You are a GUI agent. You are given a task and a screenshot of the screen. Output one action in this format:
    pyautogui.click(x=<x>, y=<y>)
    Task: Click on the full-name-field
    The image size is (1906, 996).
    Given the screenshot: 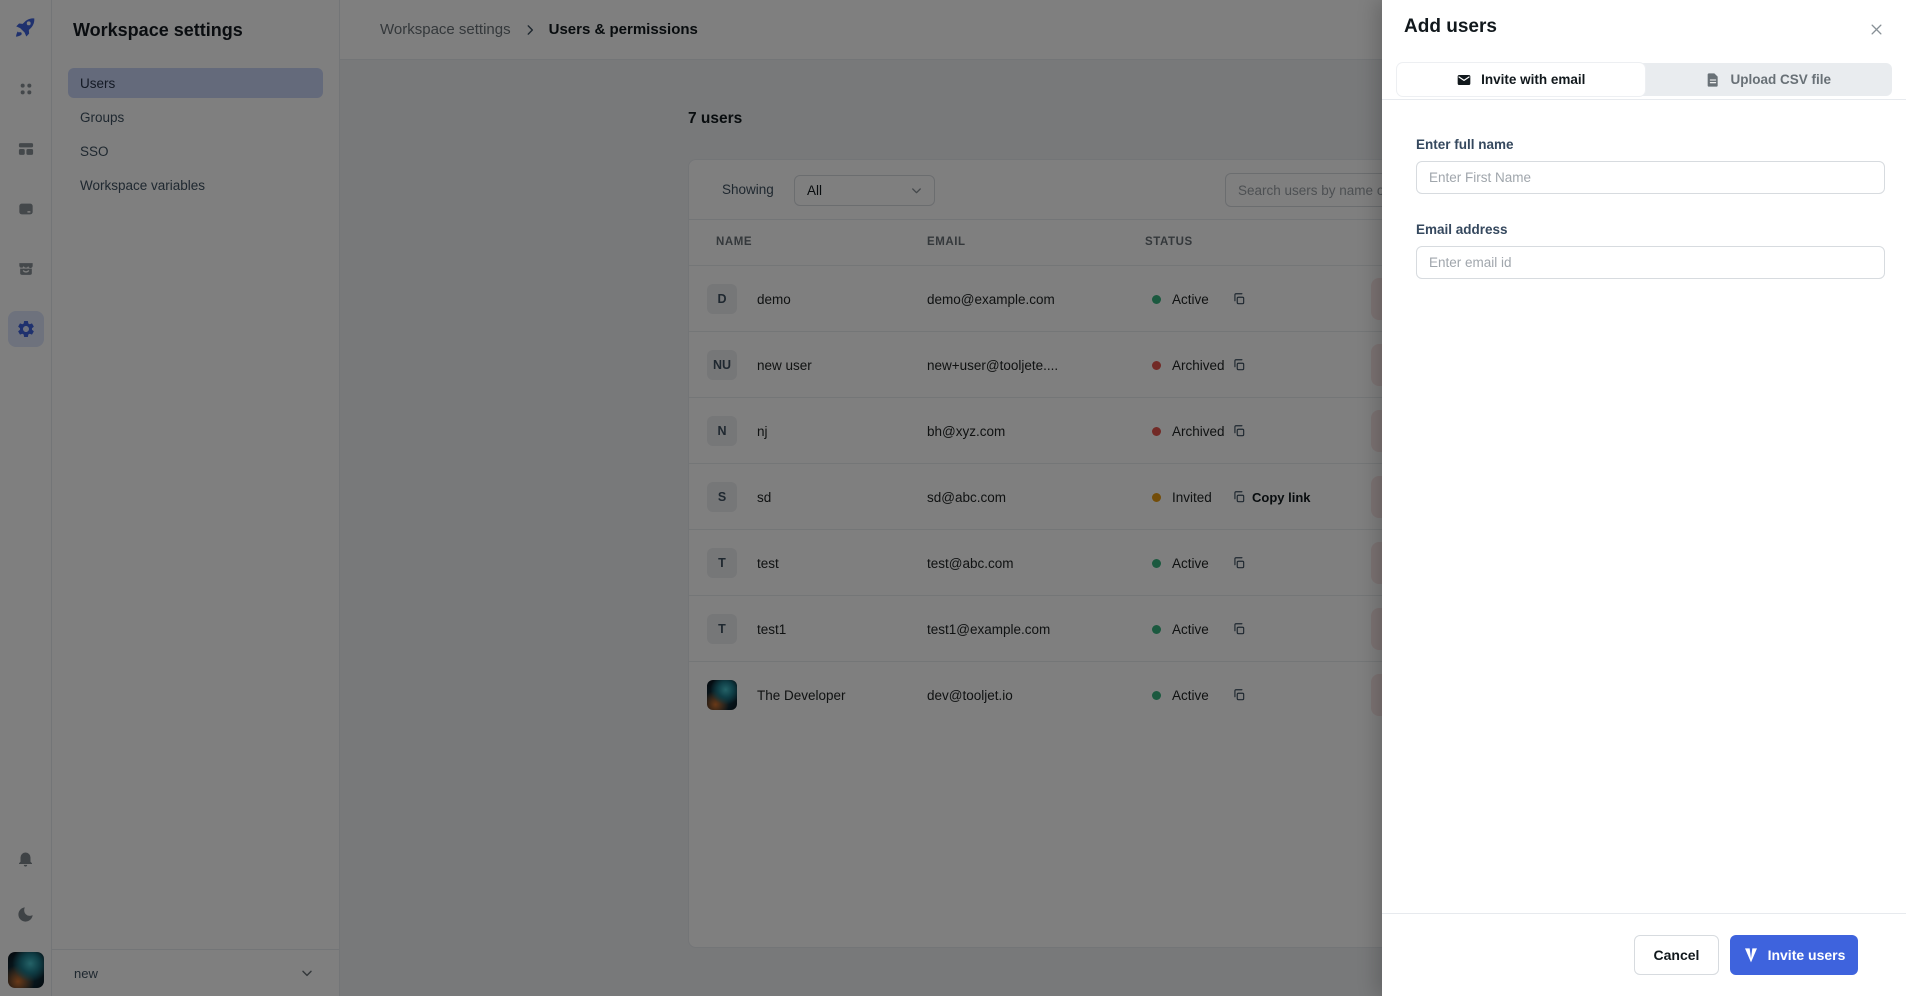 What is the action you would take?
    pyautogui.click(x=1650, y=177)
    